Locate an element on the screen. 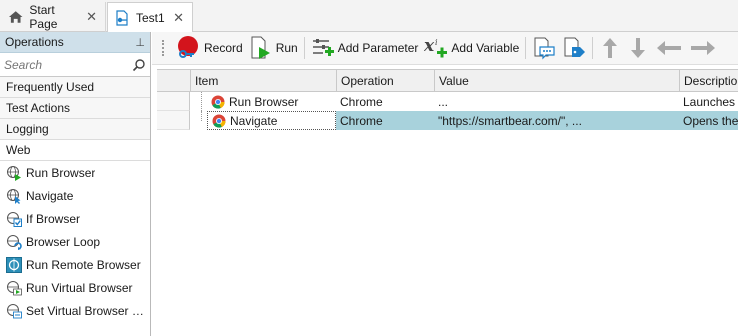 The width and height of the screenshot is (738, 336). operation-run-remote-browser: Run Remote Browser is located at coordinates (75, 264).